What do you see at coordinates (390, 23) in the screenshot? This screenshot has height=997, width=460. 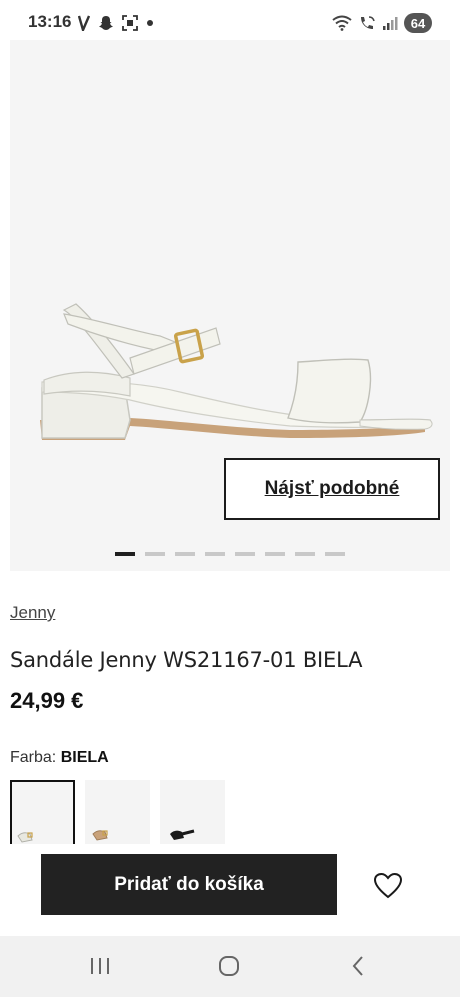 I see `signal-icon` at bounding box center [390, 23].